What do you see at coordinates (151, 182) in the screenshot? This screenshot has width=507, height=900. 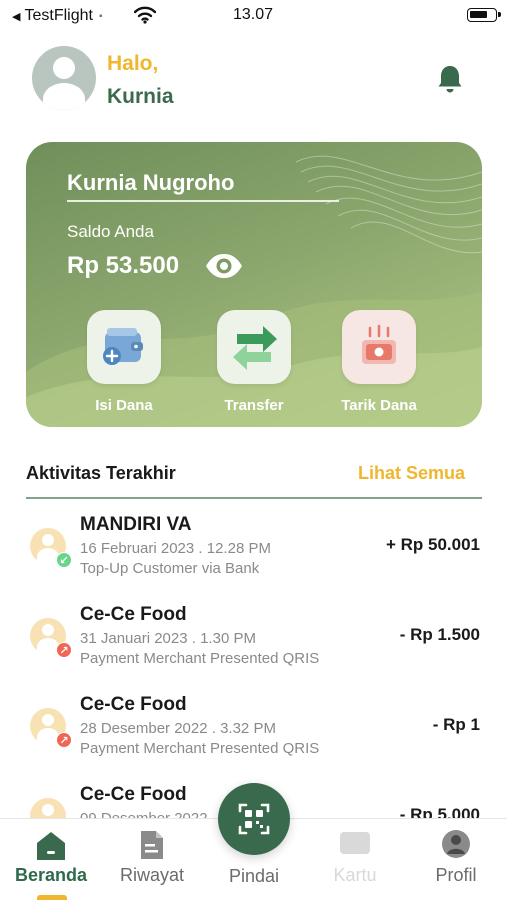 I see `card-holder-name: Kurnia Nugroho` at bounding box center [151, 182].